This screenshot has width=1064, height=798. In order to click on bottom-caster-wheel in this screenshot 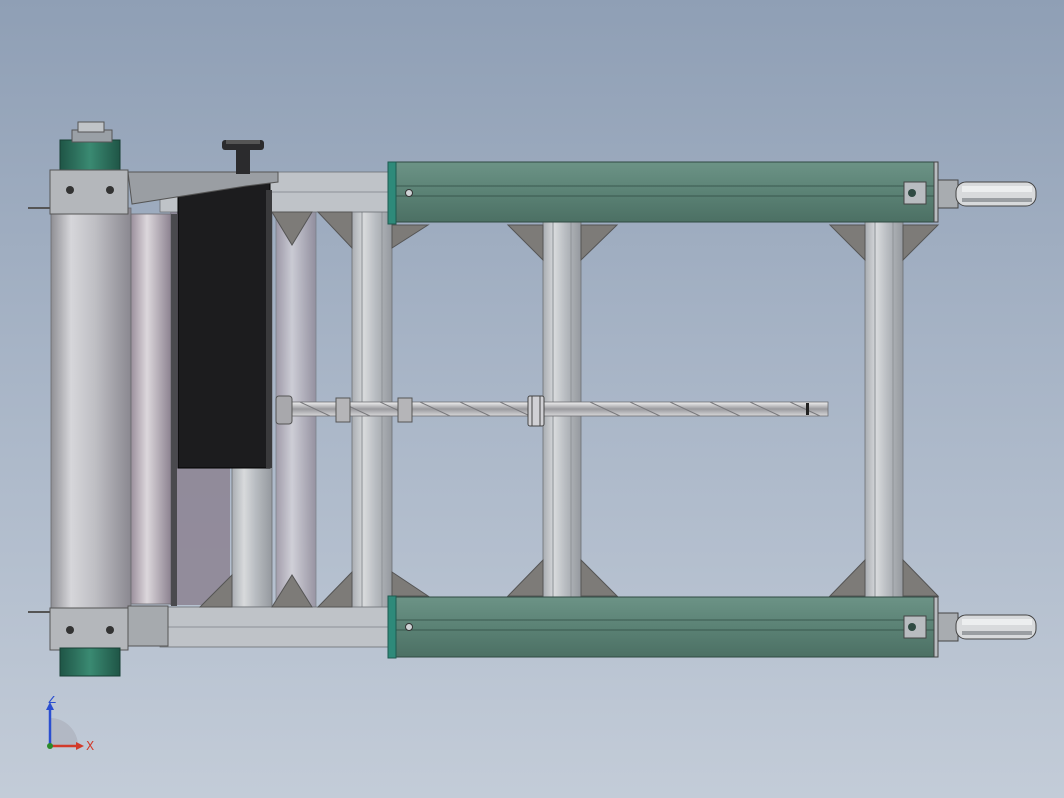, I will do `click(987, 627)`.